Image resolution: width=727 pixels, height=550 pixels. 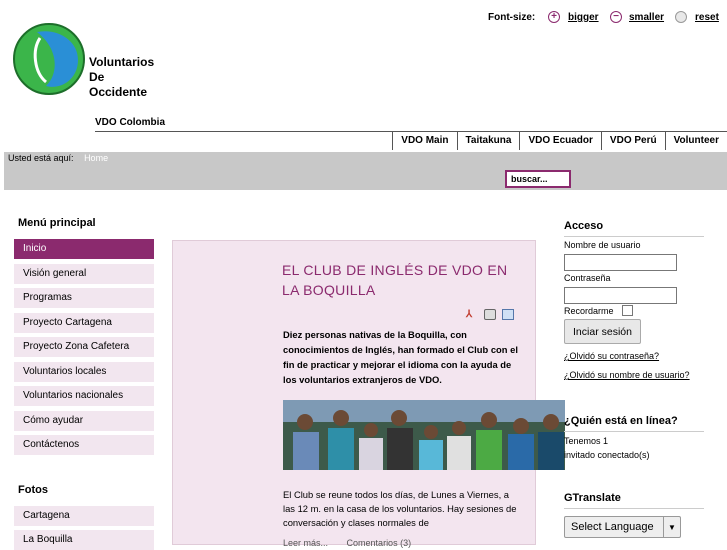 I want to click on chevron-down-icon: ▼, so click(x=671, y=527).